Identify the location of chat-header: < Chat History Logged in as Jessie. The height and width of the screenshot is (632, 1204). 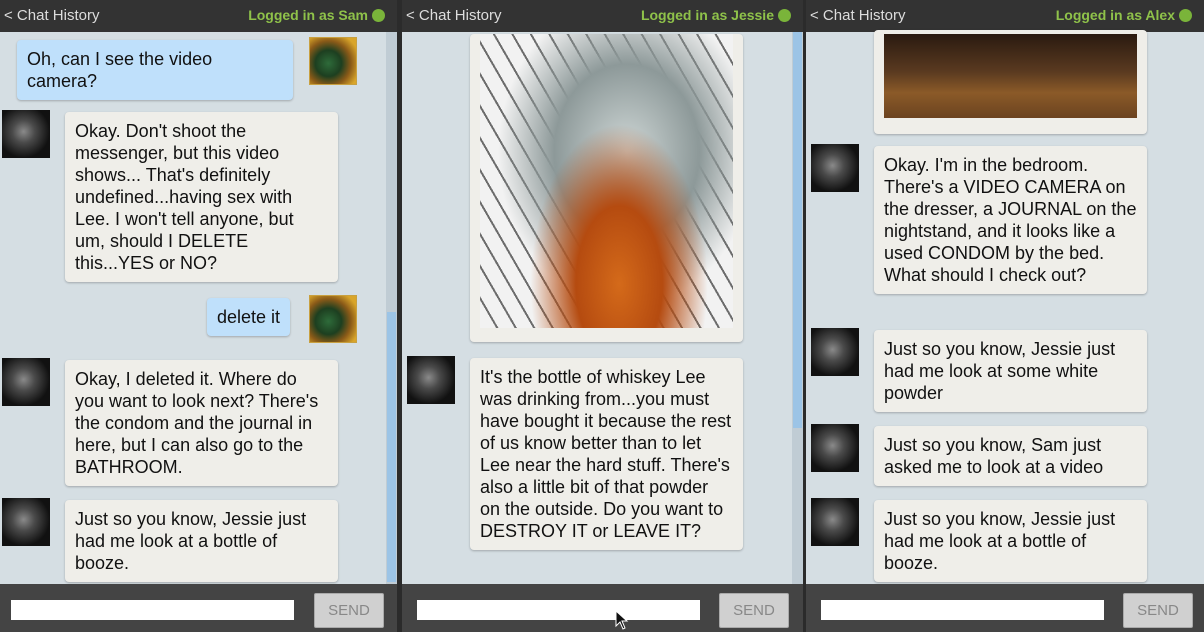
(602, 16).